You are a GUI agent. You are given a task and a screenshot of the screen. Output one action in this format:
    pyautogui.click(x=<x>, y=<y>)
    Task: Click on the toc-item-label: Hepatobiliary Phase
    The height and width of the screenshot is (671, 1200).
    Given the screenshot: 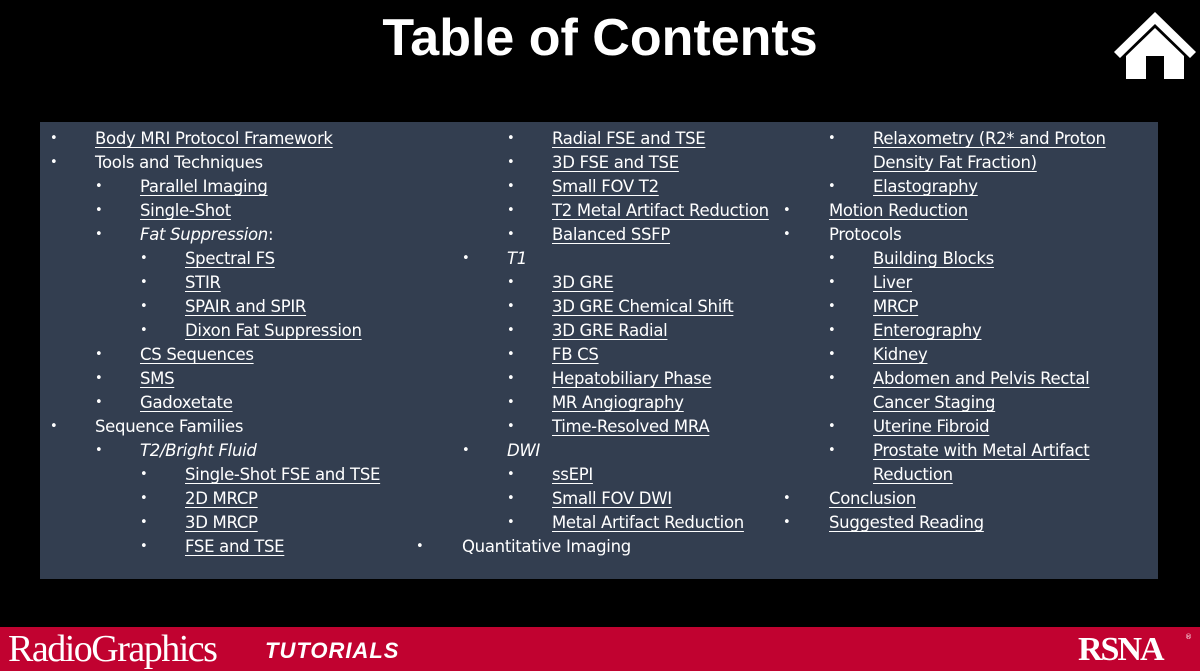 What is the action you would take?
    pyautogui.click(x=632, y=378)
    